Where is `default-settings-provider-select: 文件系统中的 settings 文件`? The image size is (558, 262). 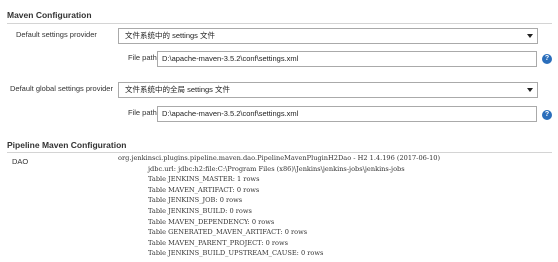 default-settings-provider-select: 文件系统中的 settings 文件 is located at coordinates (328, 36).